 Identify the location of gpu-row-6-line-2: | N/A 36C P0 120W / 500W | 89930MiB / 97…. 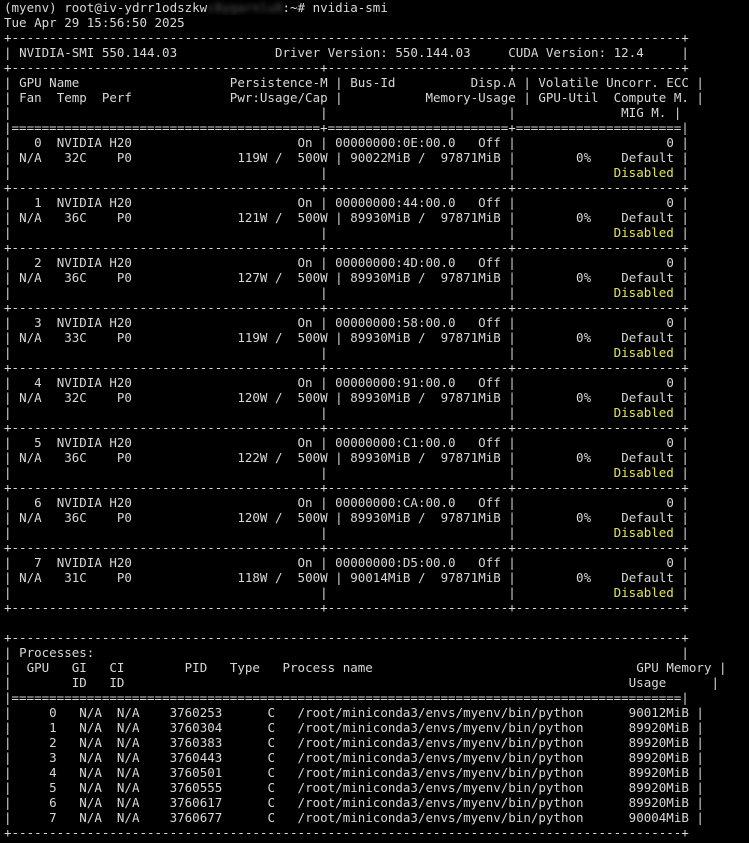
(346, 517).